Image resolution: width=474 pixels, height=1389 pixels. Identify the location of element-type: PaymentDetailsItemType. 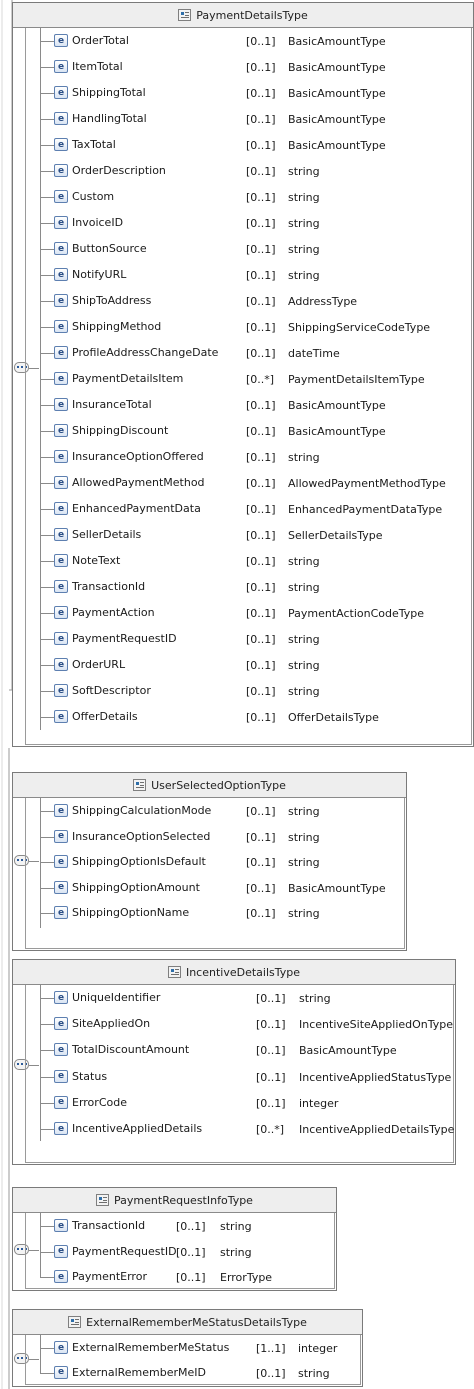
(356, 379).